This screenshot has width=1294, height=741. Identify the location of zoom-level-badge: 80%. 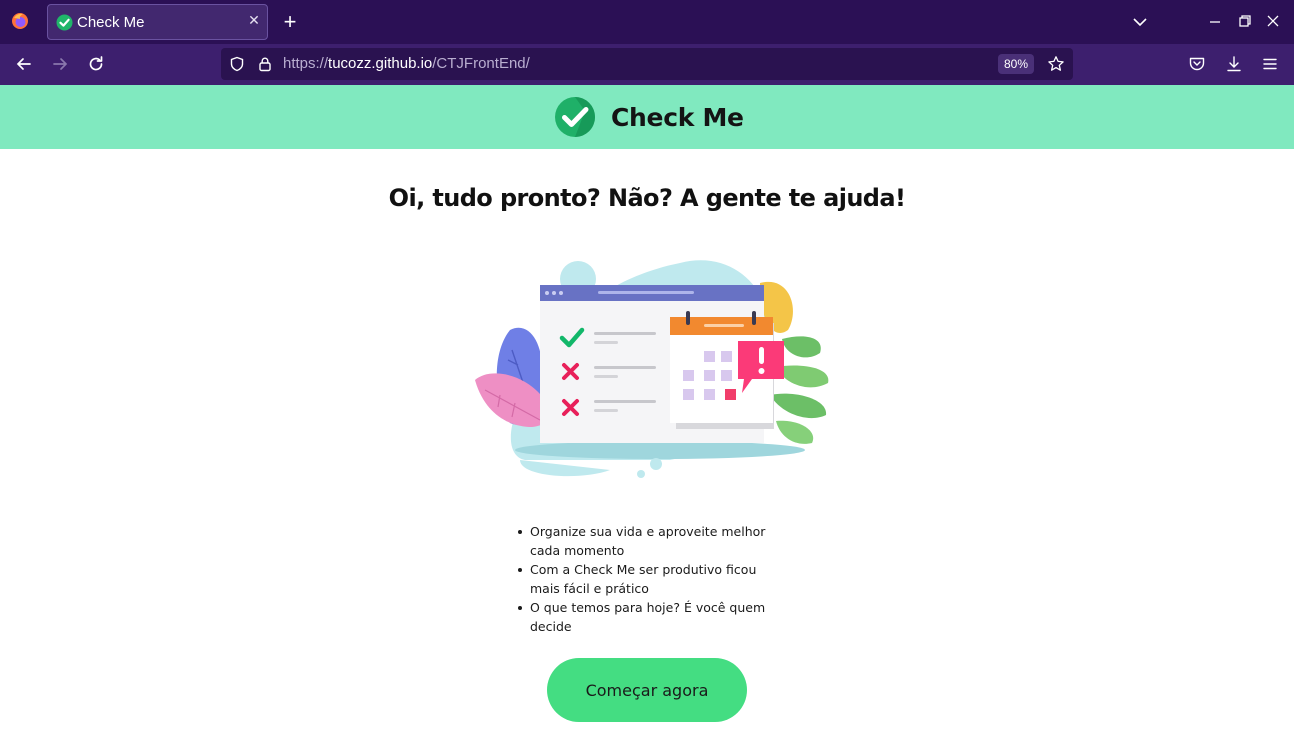
(1016, 64).